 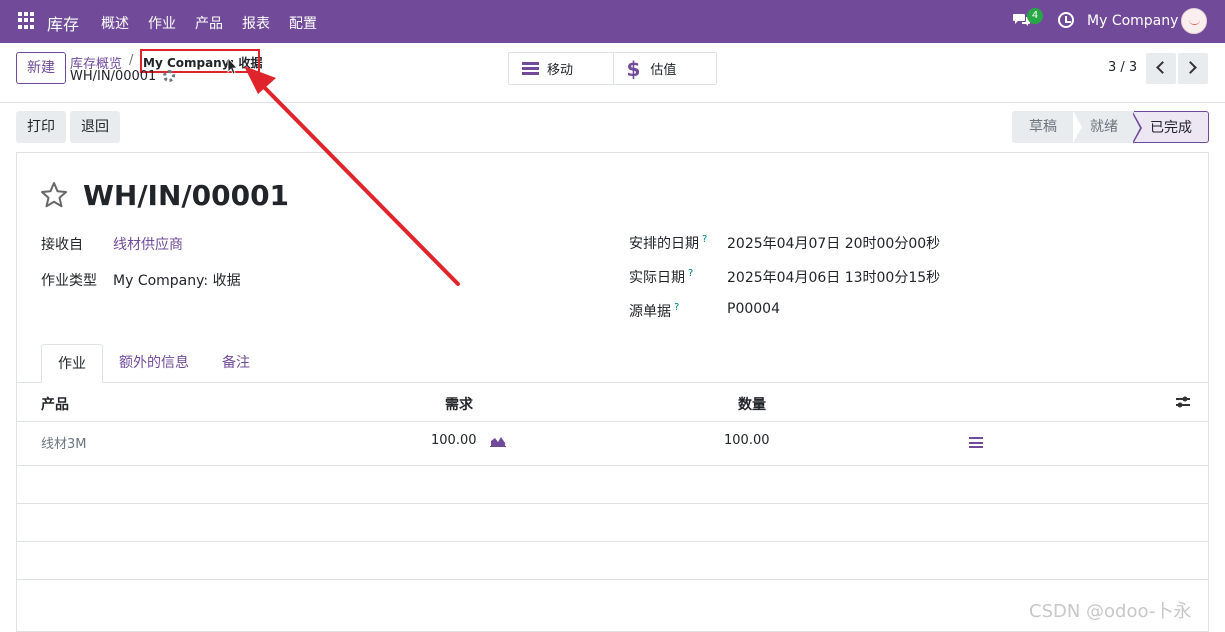 What do you see at coordinates (1122, 67) in the screenshot?
I see `pager-value: 3 / 3` at bounding box center [1122, 67].